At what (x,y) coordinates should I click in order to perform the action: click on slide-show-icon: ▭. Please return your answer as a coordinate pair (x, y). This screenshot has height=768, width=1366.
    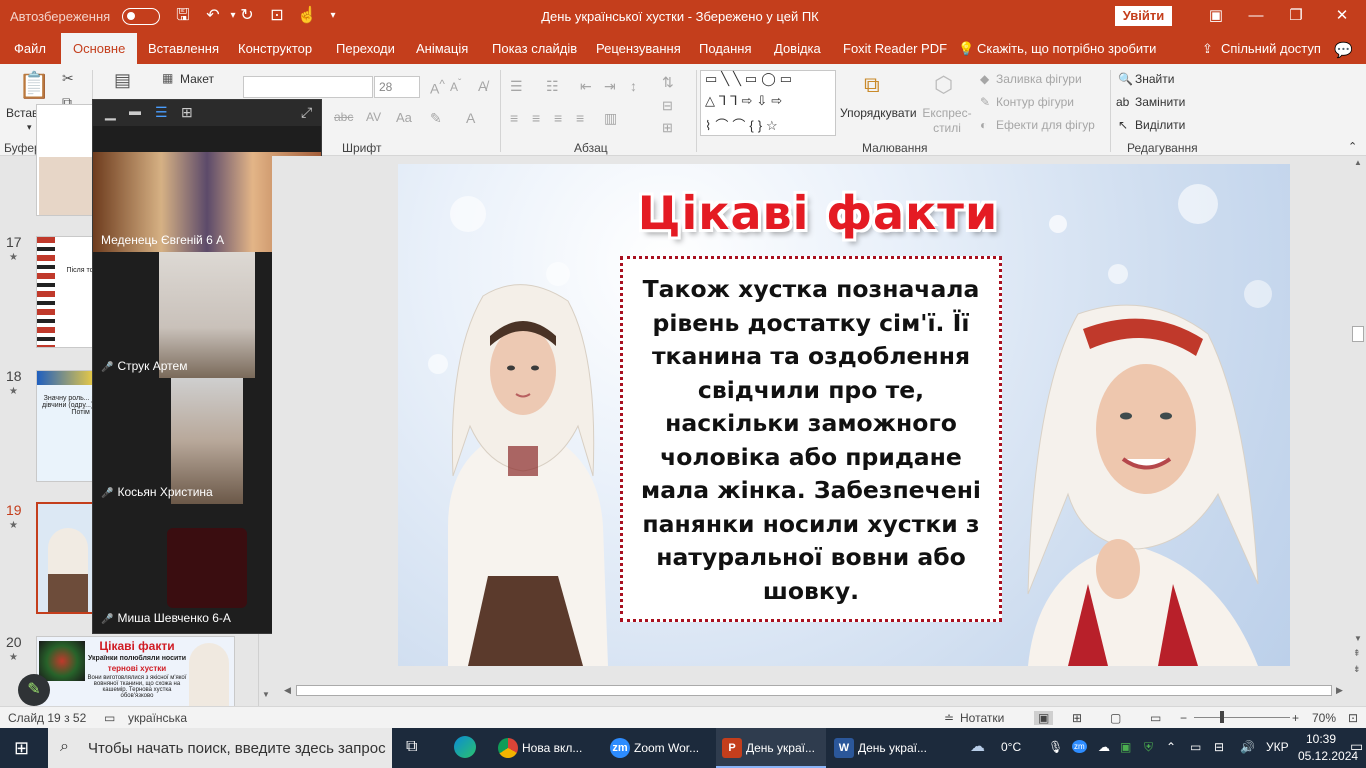
    Looking at the image, I should click on (1155, 718).